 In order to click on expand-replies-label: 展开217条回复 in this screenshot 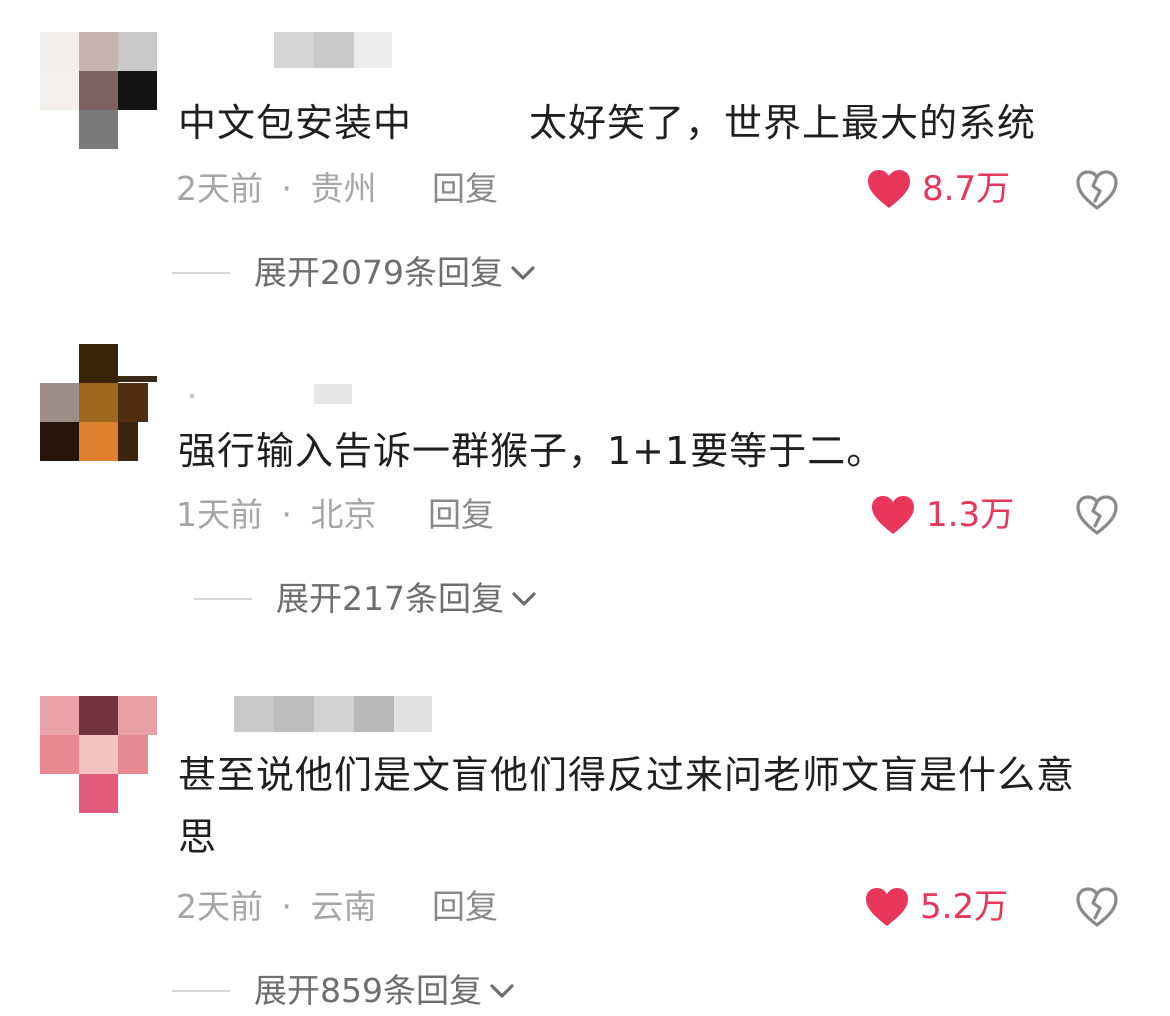, I will do `click(390, 598)`.